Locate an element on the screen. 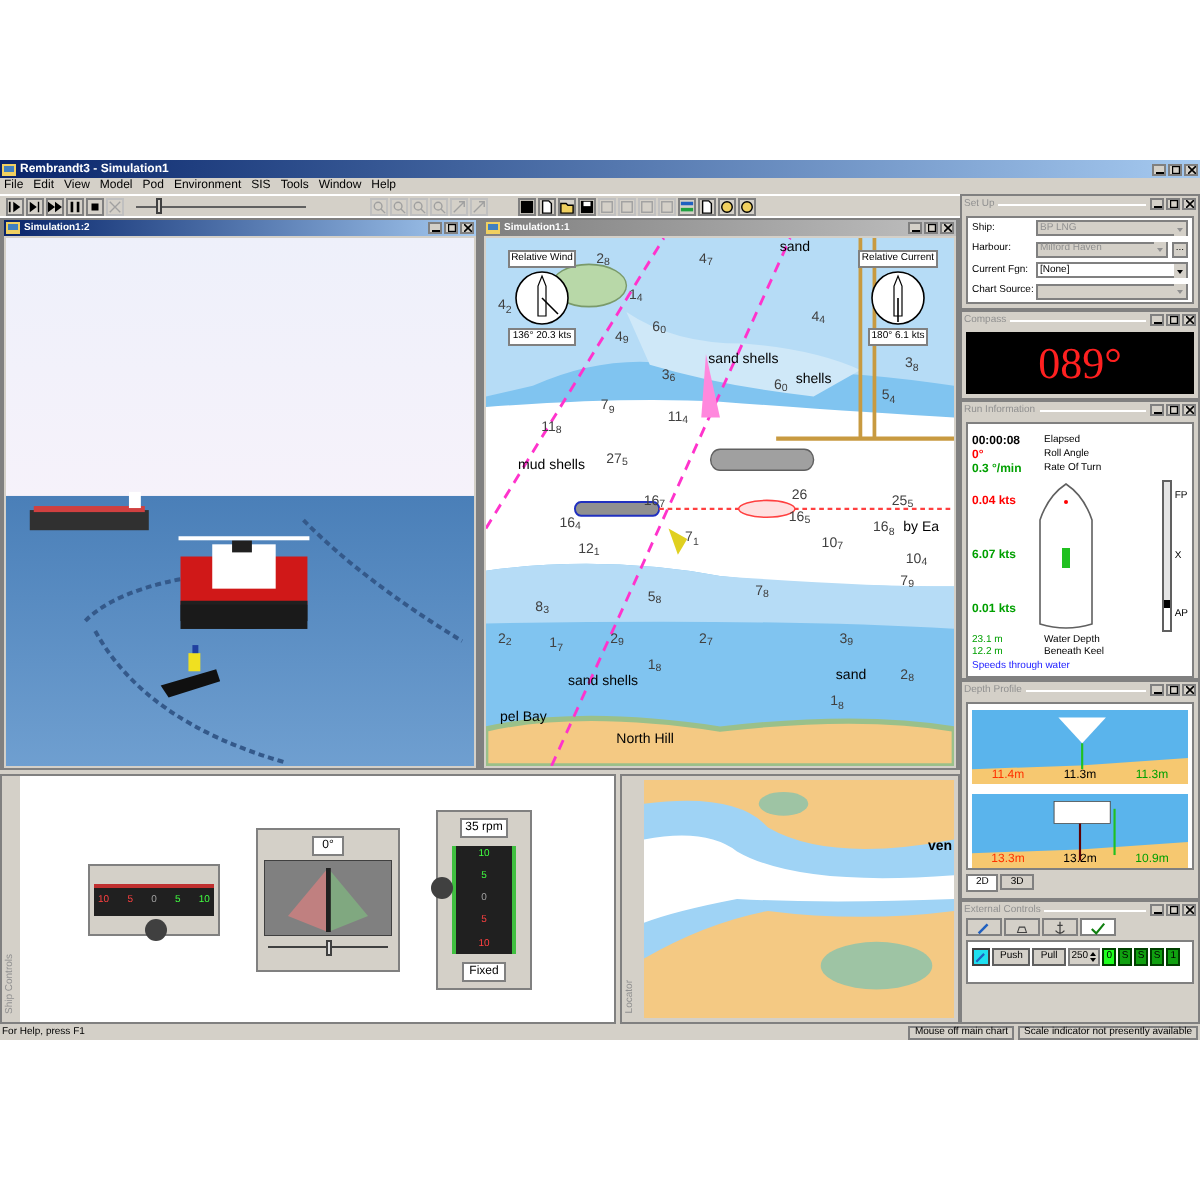  rudder-slider is located at coordinates (328, 947).